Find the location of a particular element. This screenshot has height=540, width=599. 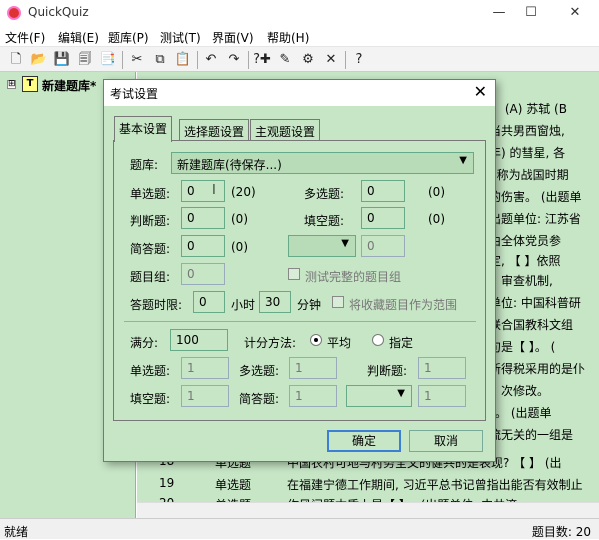

library-label: 题库: is located at coordinates (144, 165).